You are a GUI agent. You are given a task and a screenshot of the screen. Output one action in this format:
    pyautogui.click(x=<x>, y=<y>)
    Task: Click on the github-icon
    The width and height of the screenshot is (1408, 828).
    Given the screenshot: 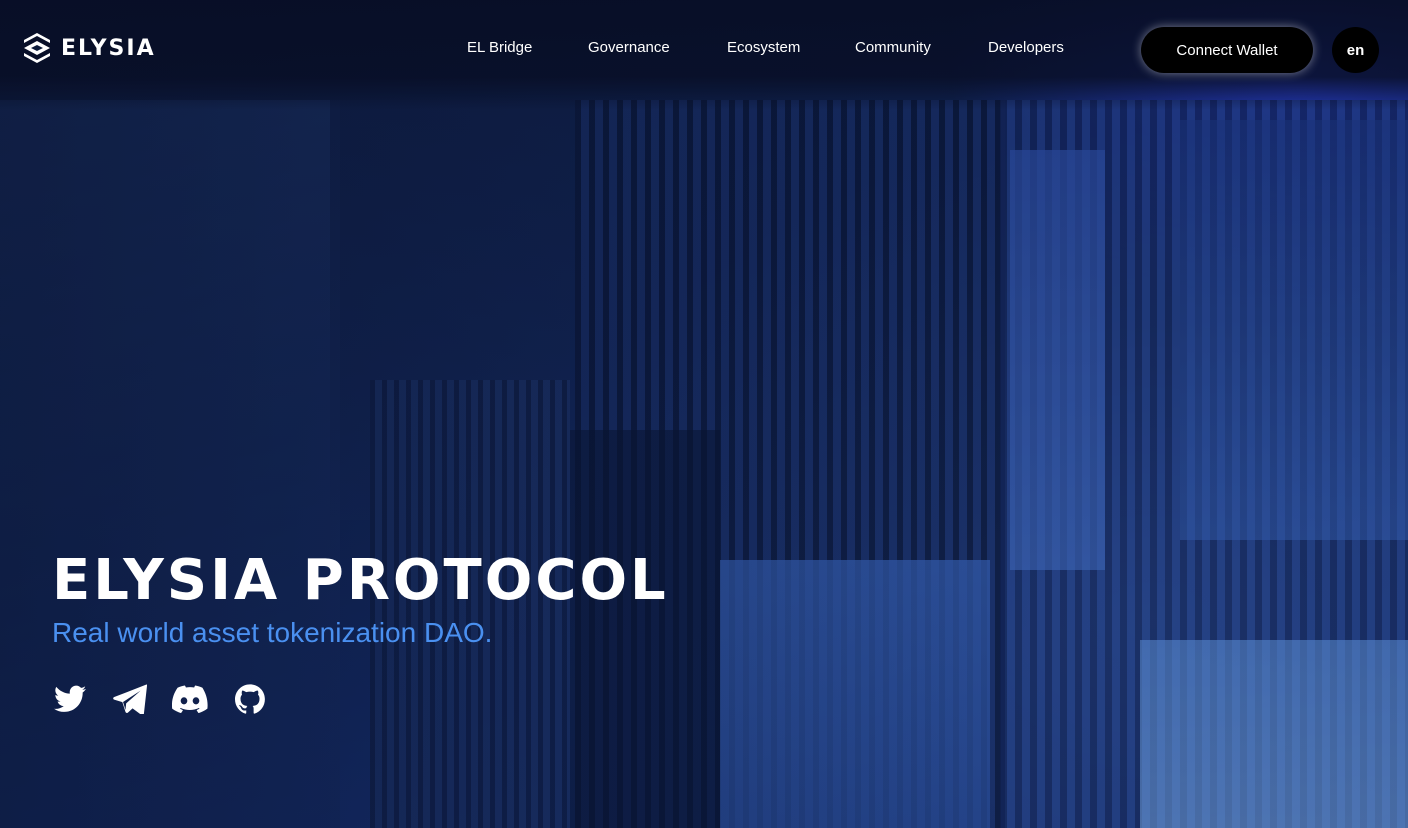 What is the action you would take?
    pyautogui.click(x=250, y=699)
    